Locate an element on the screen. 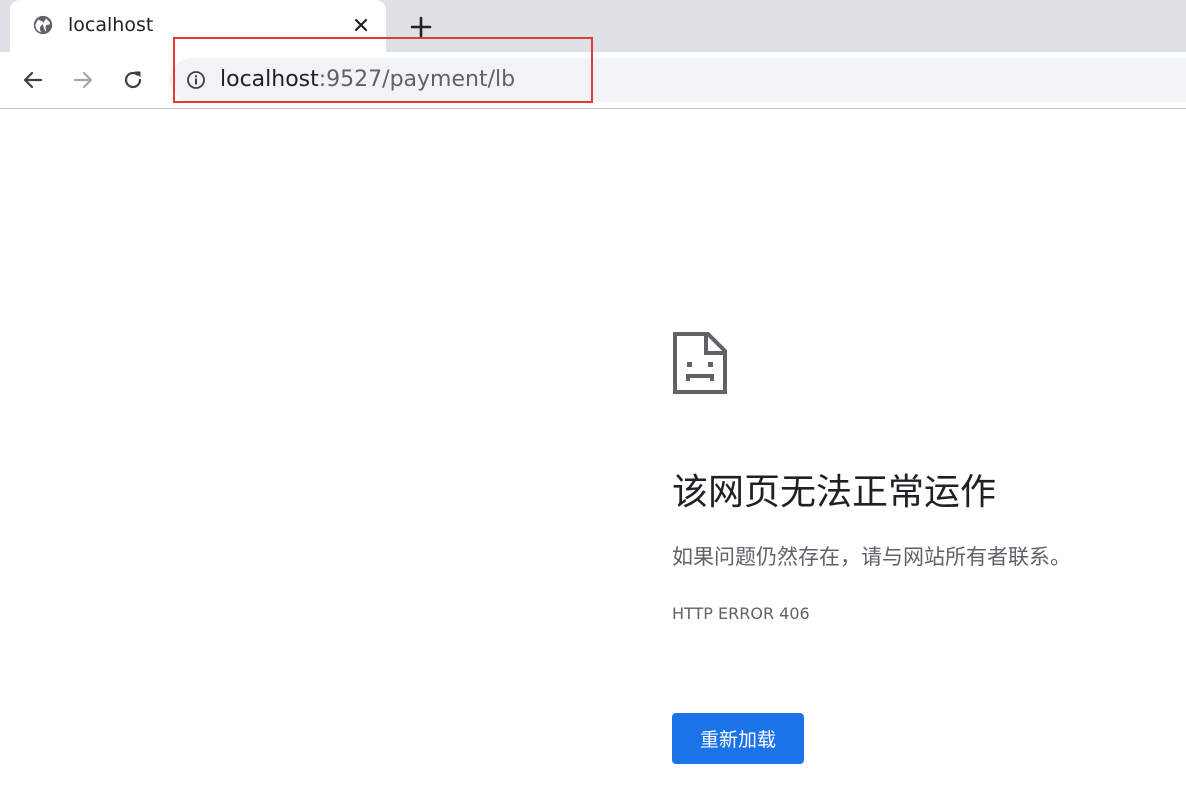  reload-button is located at coordinates (133, 80).